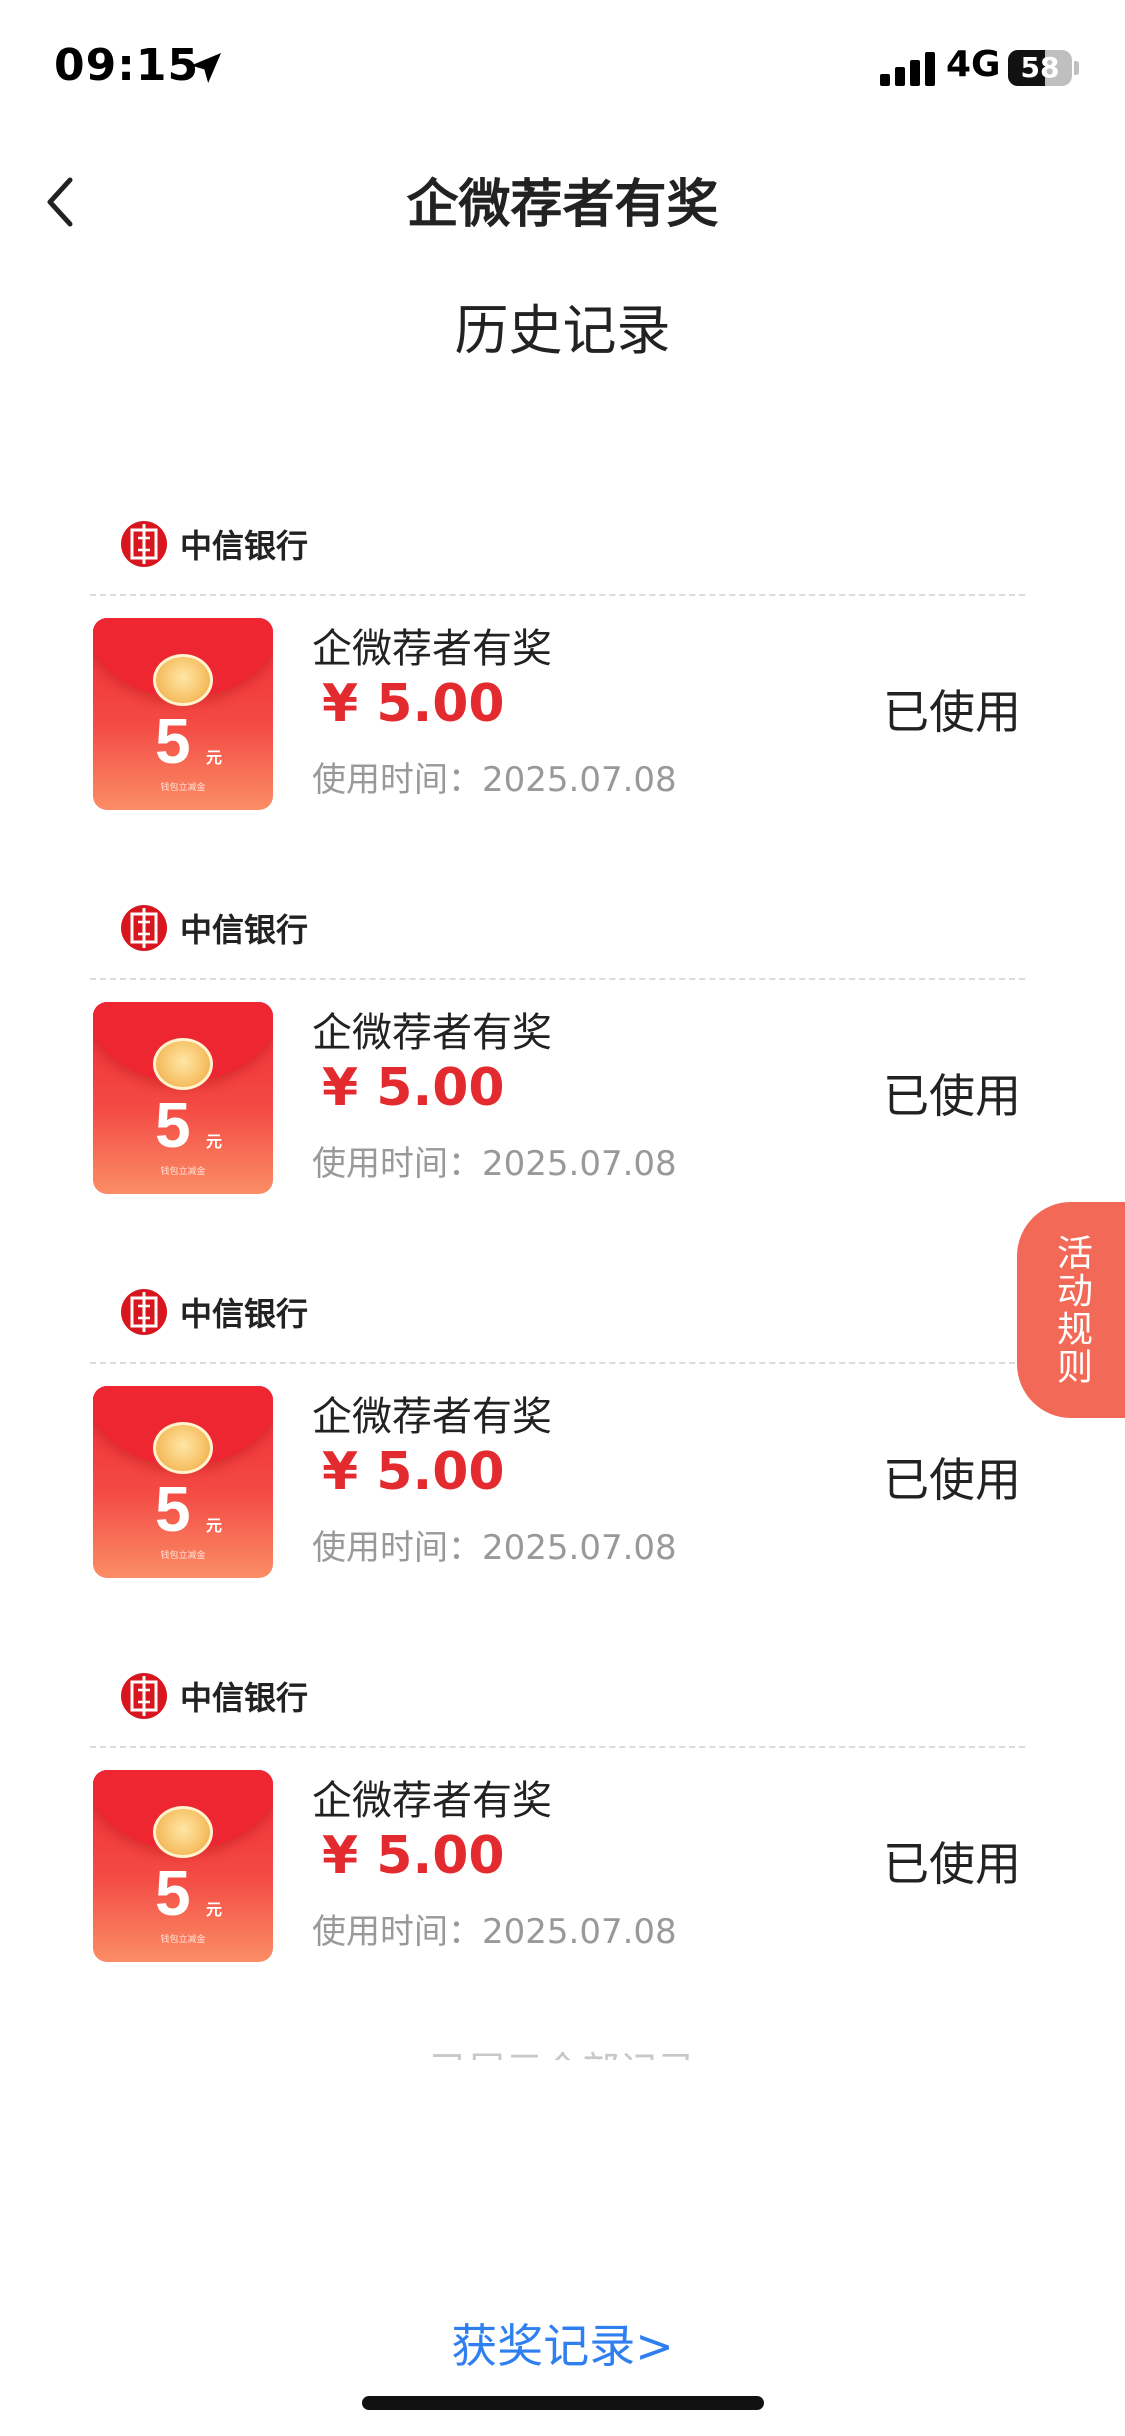 This screenshot has height=2436, width=1125. What do you see at coordinates (907, 69) in the screenshot?
I see `cellular-signal-icon` at bounding box center [907, 69].